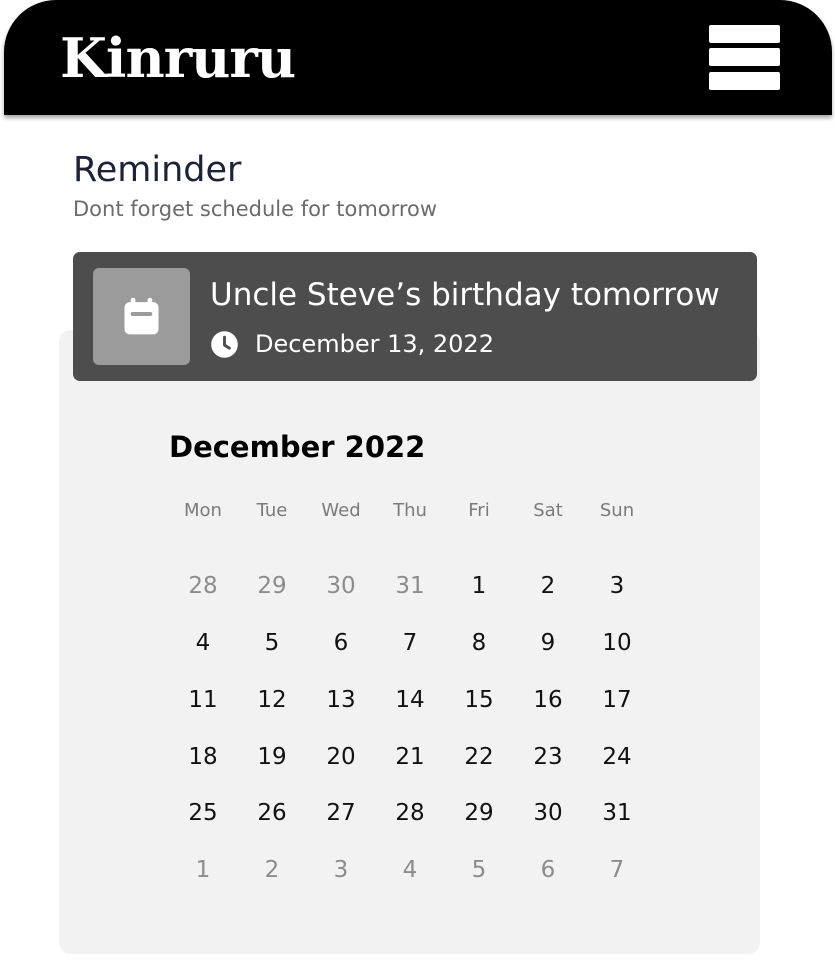 This screenshot has width=835, height=966. I want to click on calendar-day-cell: 9, so click(548, 643).